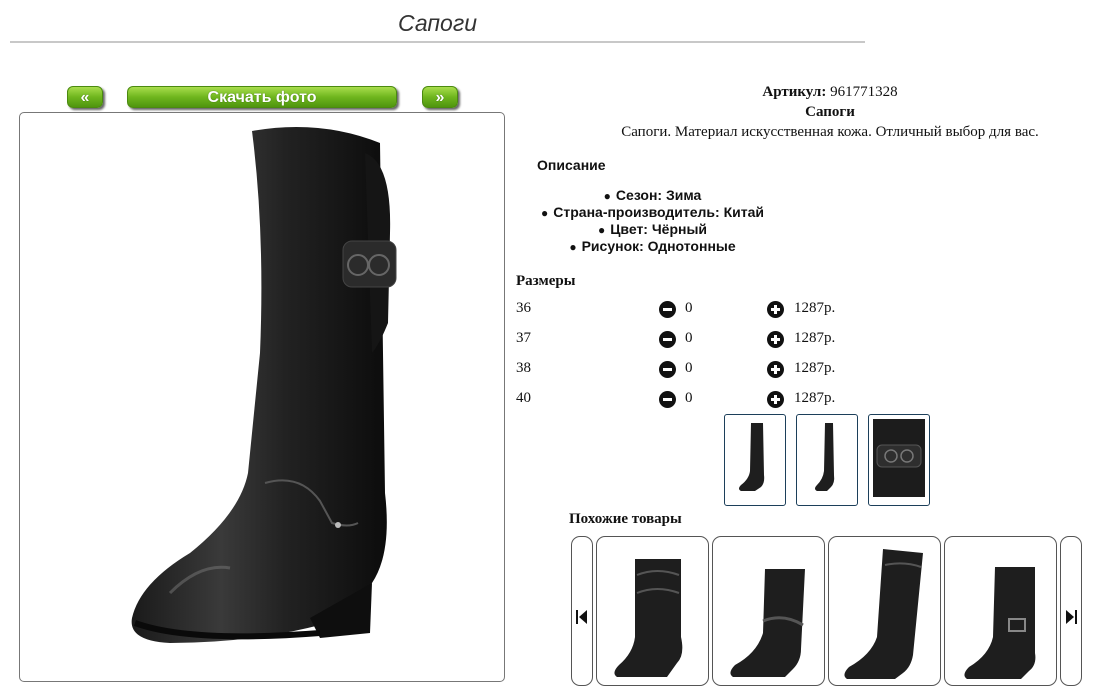 Image resolution: width=1117 pixels, height=690 pixels. I want to click on title-divider, so click(437, 42).